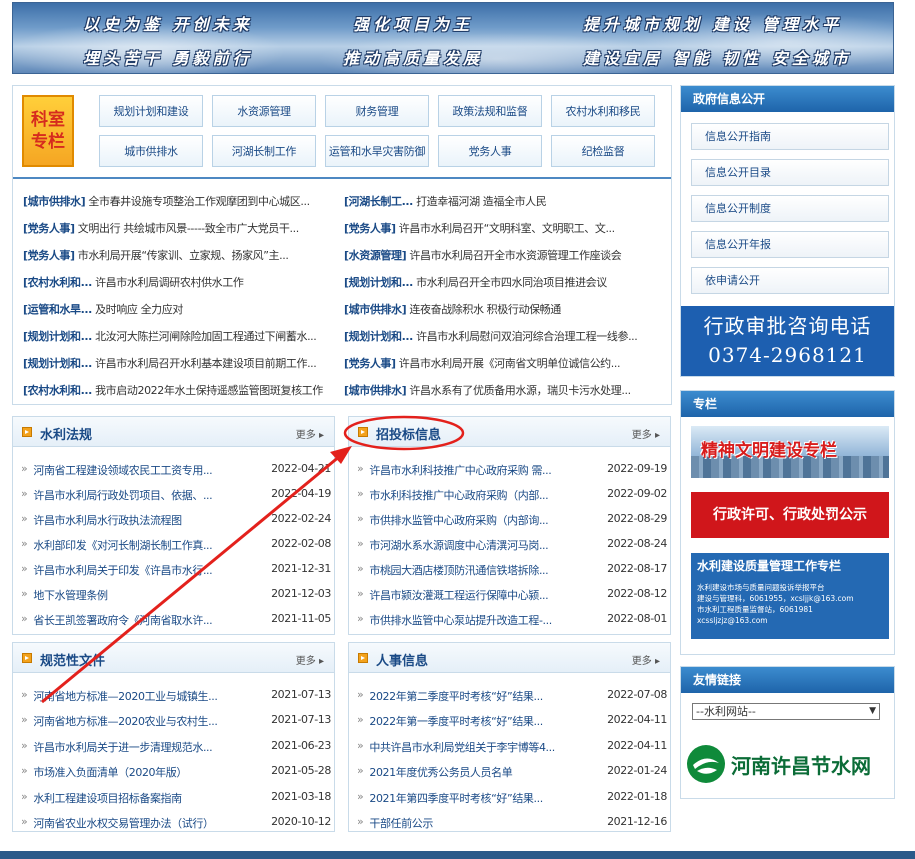 This screenshot has width=915, height=859. Describe the element at coordinates (191, 579) in the screenshot. I see `annotation-arrow` at that location.